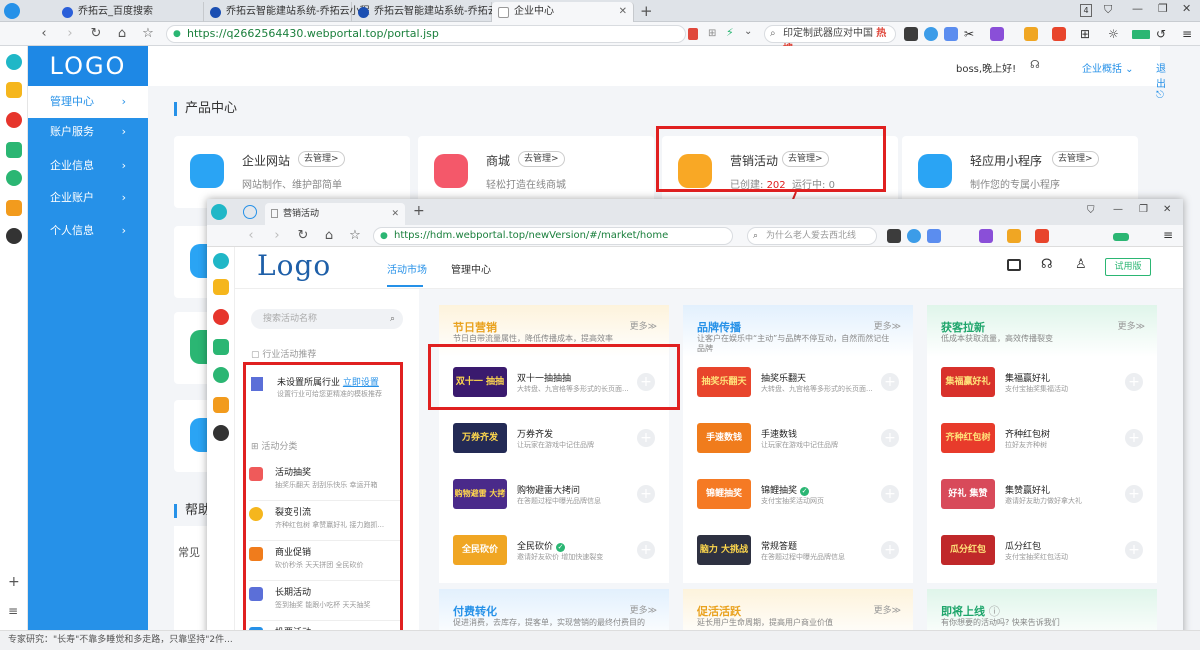 The height and width of the screenshot is (650, 1200). Describe the element at coordinates (88, 198) in the screenshot. I see `sidebar-item-company-account: 企业账户 ›` at that location.